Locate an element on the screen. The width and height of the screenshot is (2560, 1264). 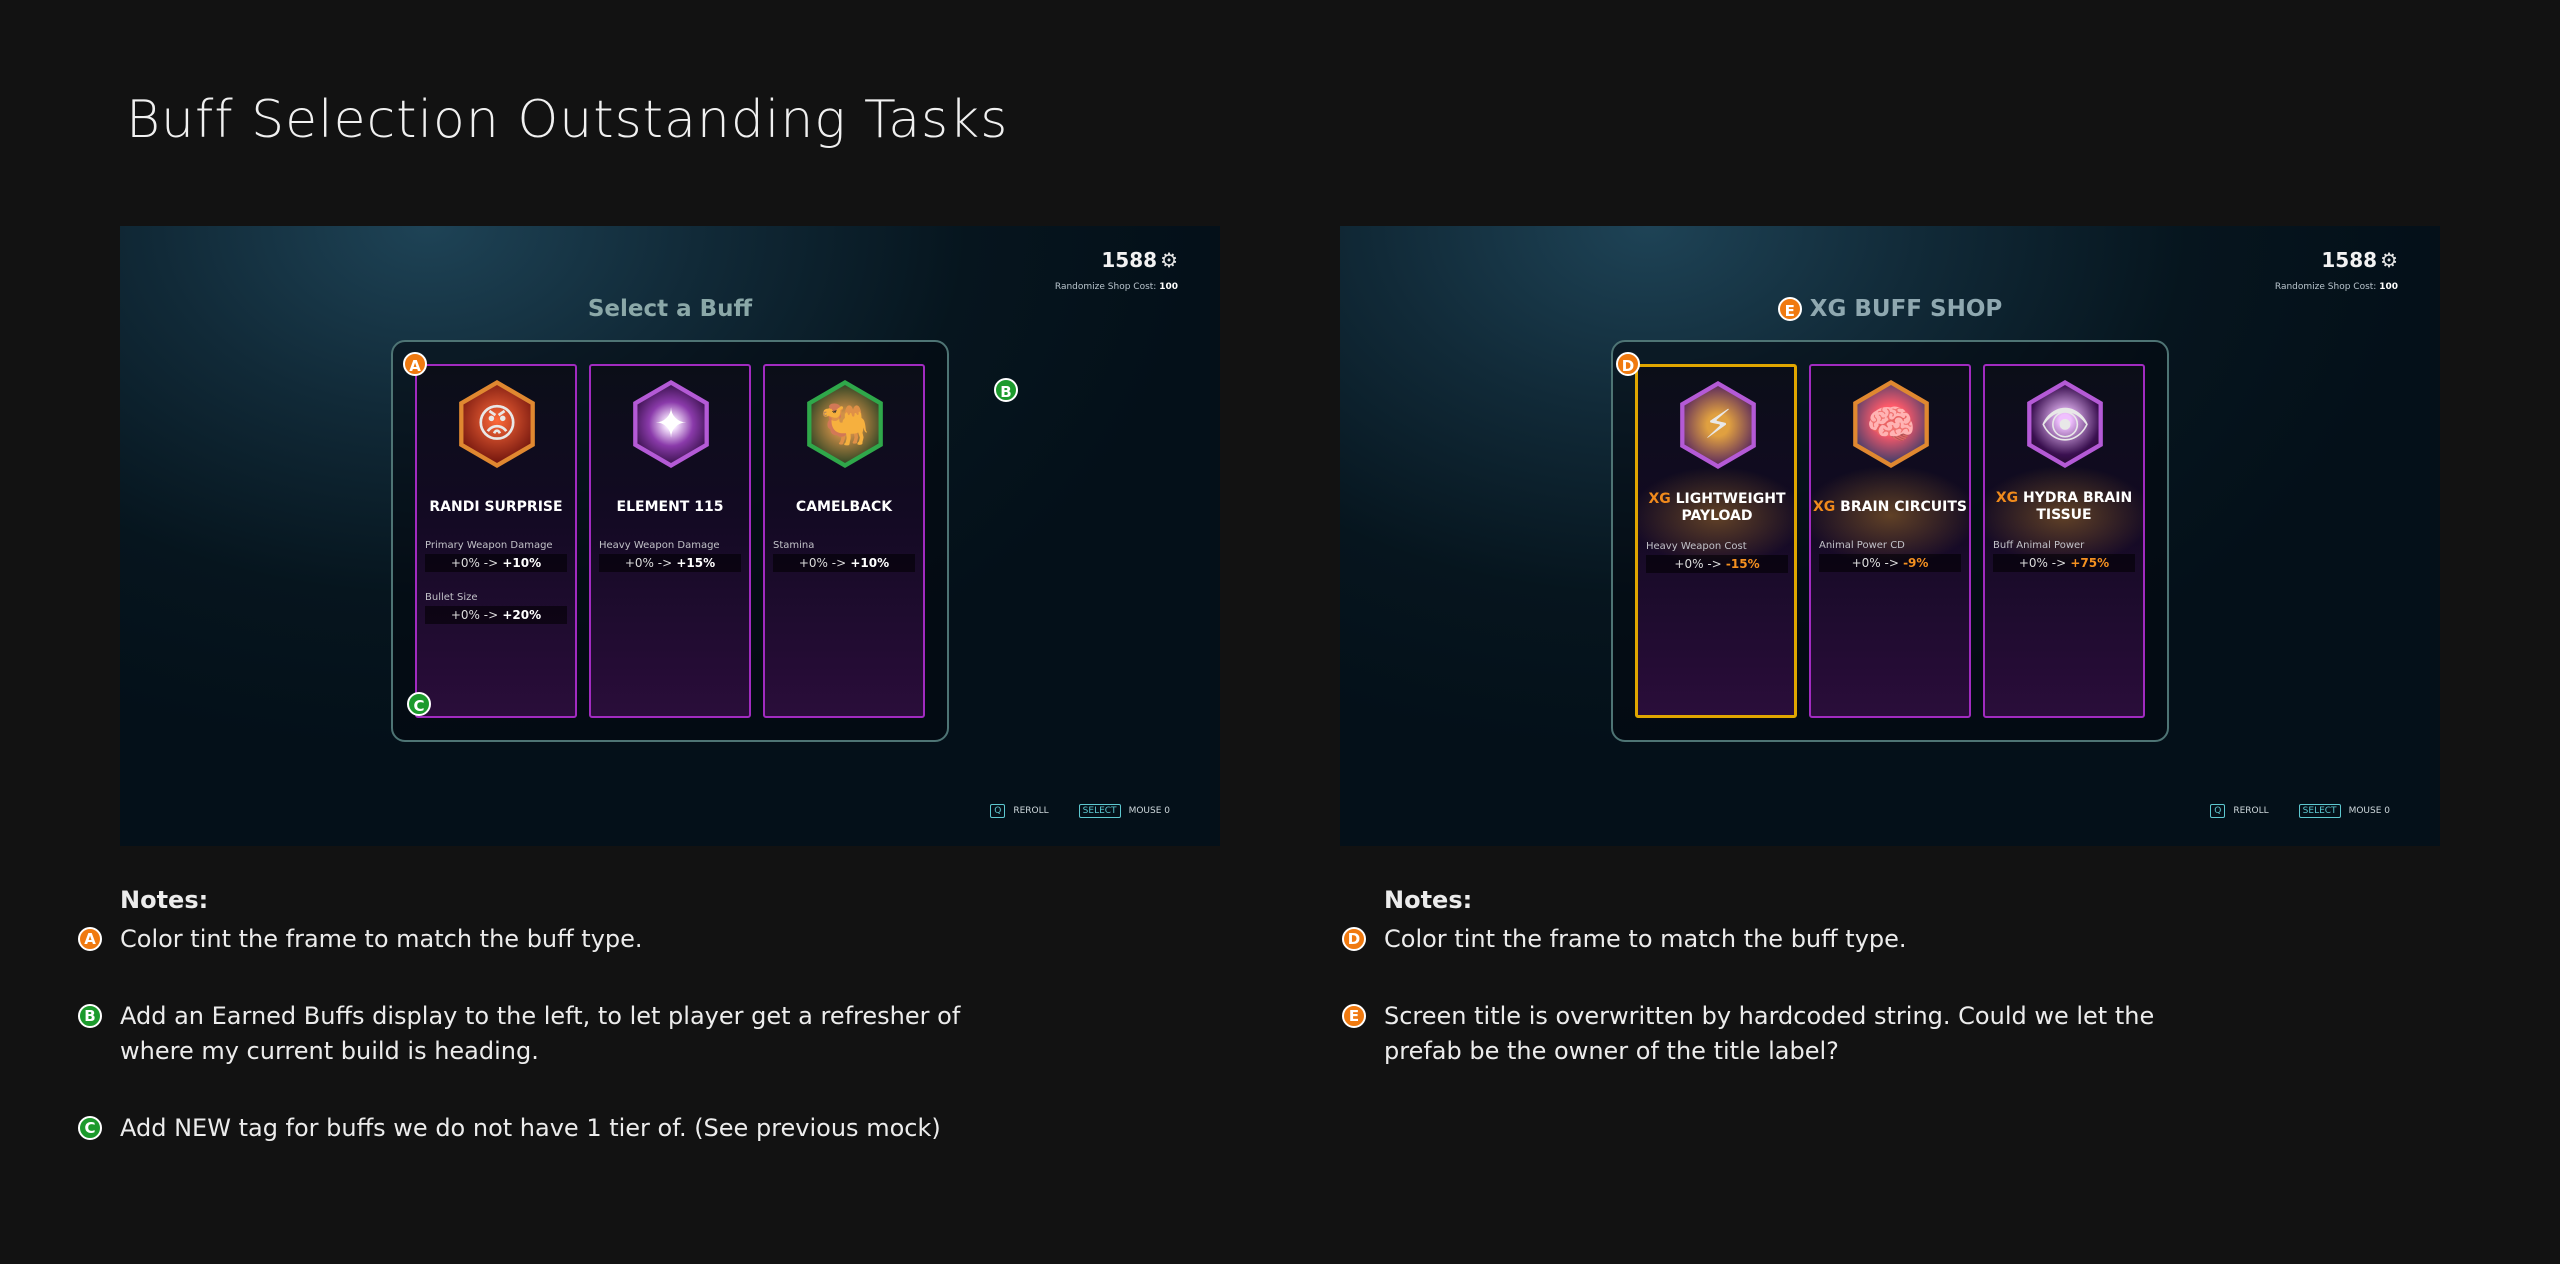
randomize-cost-value: 100 is located at coordinates (1168, 287).